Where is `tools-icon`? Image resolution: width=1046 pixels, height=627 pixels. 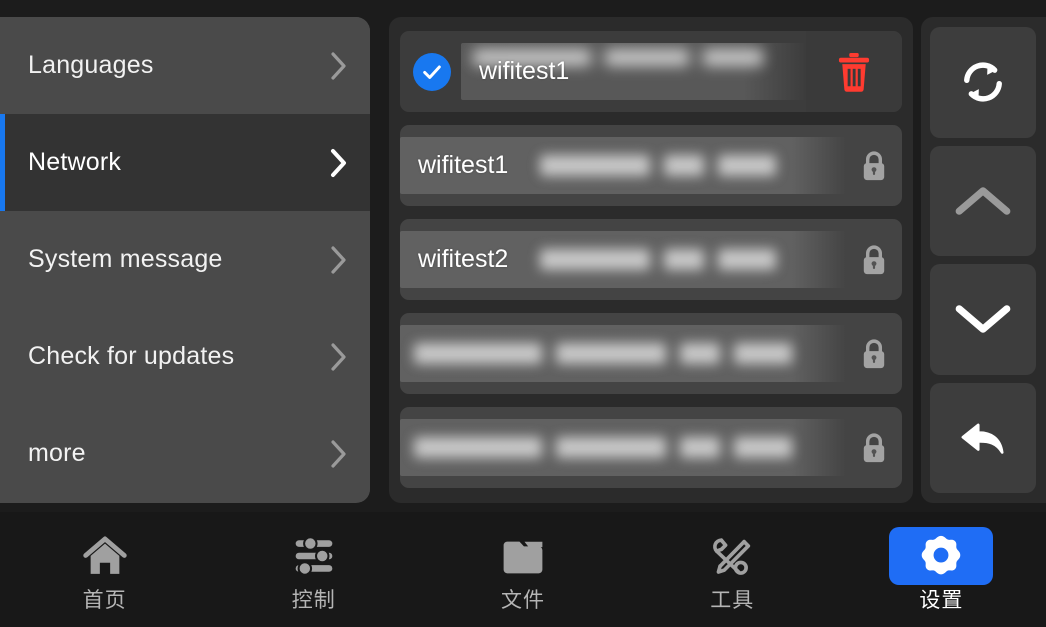
tools-icon is located at coordinates (732, 556).